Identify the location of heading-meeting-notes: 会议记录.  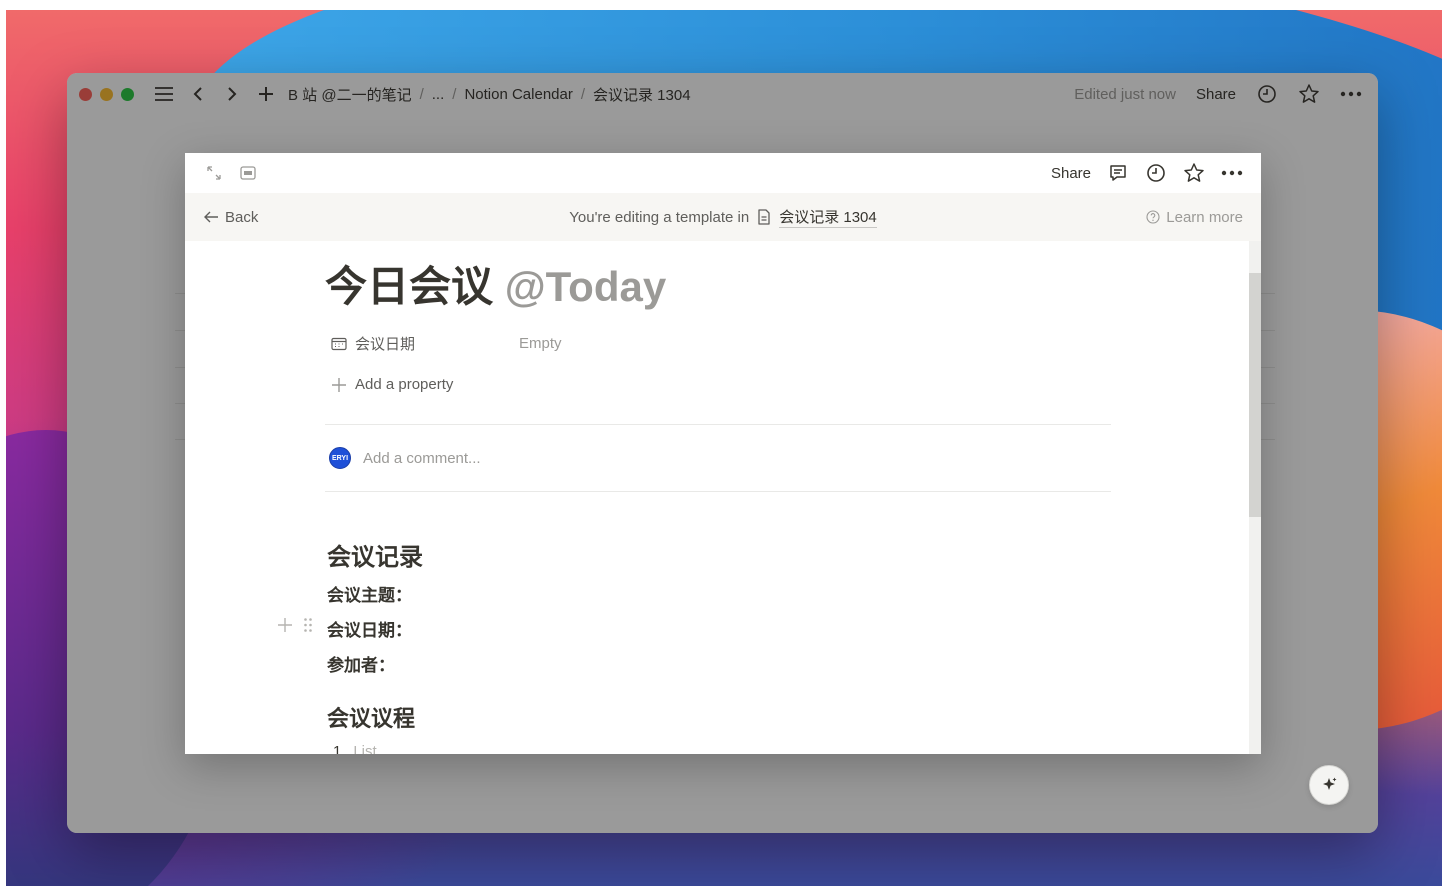
(375, 554).